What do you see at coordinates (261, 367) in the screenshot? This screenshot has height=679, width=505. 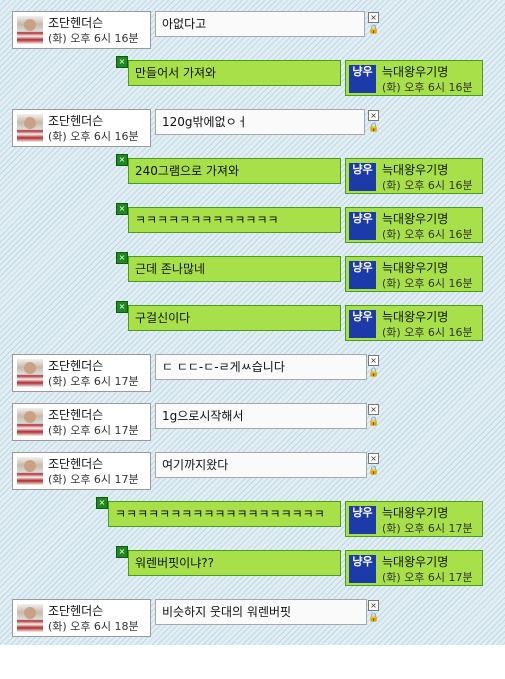 I see `message-bubble: ㄷ ㄷㄷ-ㄷ-ㄹ게ㅆ습니다` at bounding box center [261, 367].